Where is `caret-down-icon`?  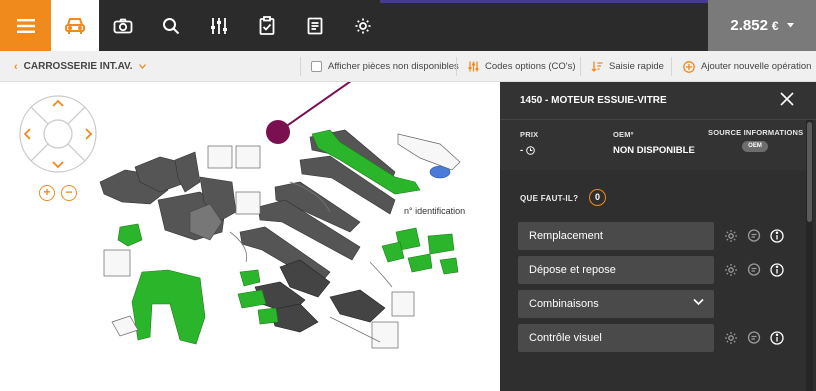
caret-down-icon is located at coordinates (790, 25).